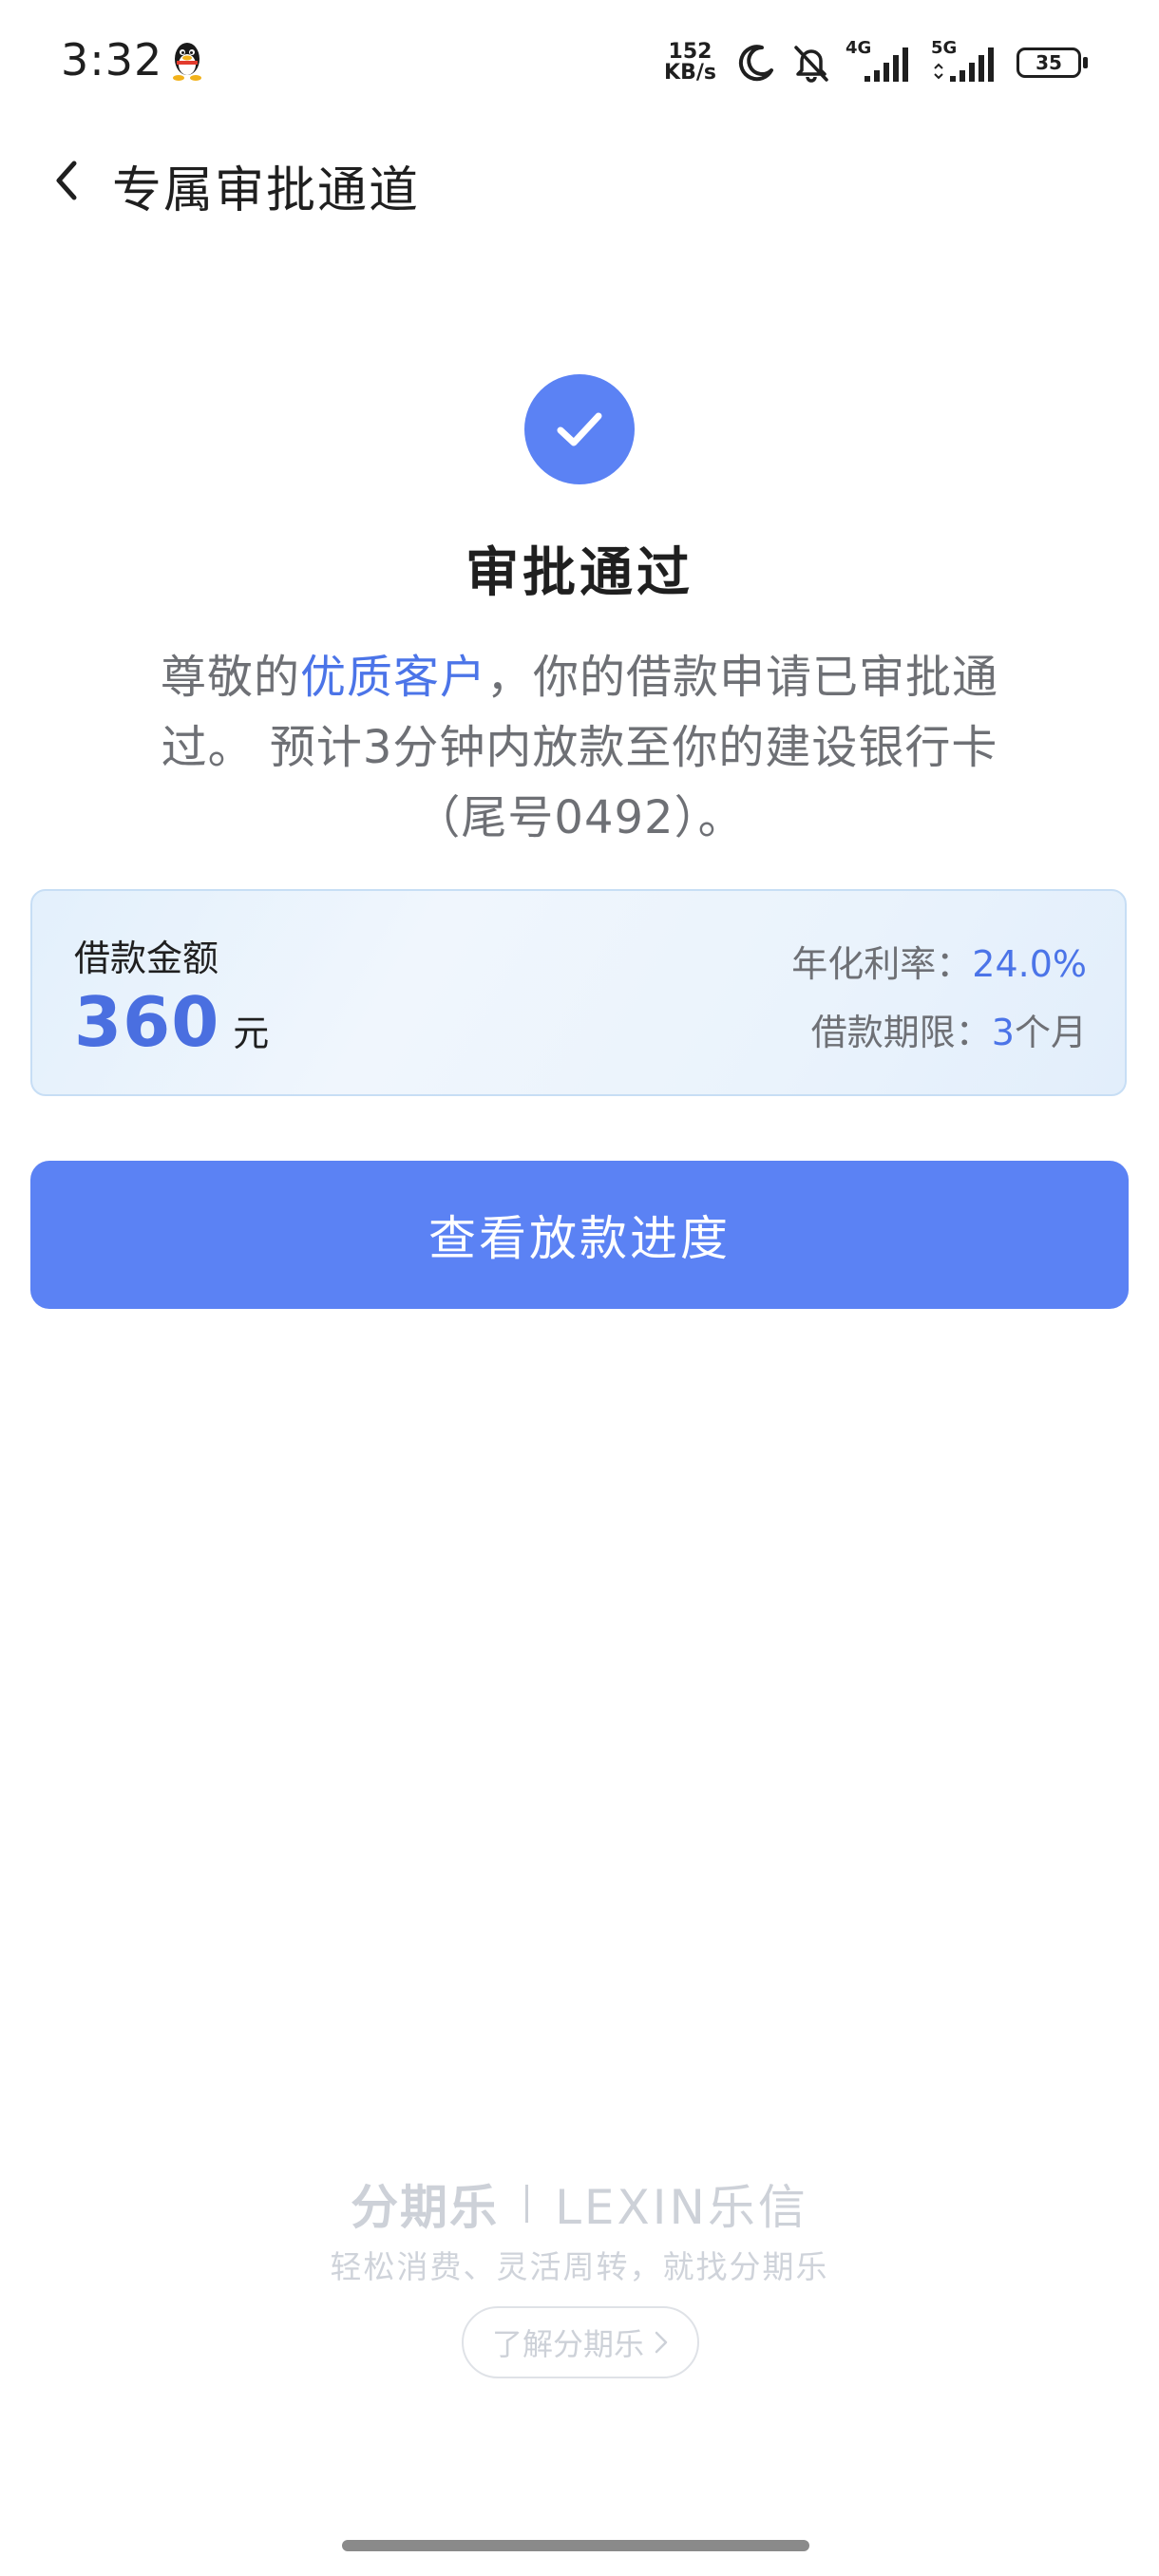 The image size is (1159, 2576). Describe the element at coordinates (944, 48) in the screenshot. I see `signal-5g-label: 5G` at that location.